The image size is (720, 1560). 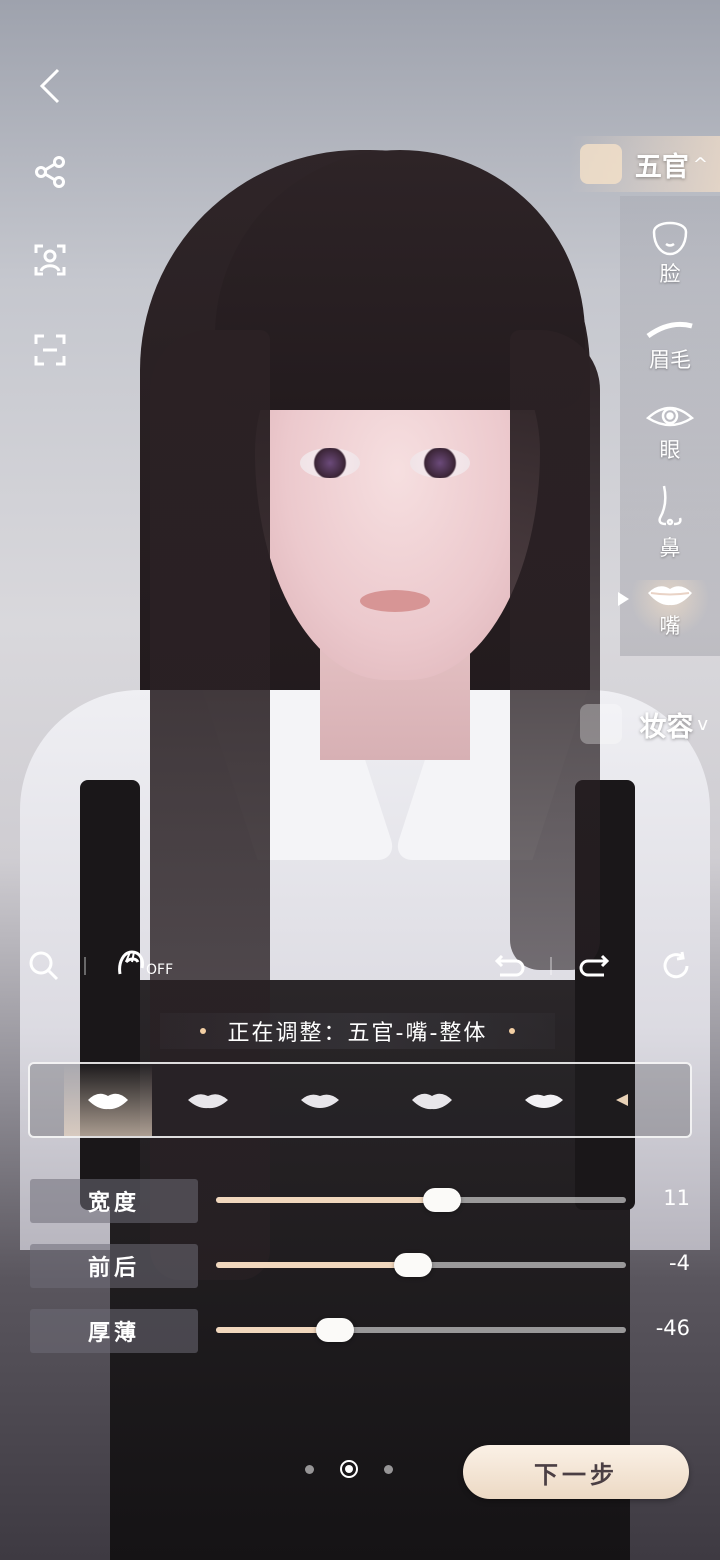 I want to click on character-hair-front-right, so click(x=555, y=650).